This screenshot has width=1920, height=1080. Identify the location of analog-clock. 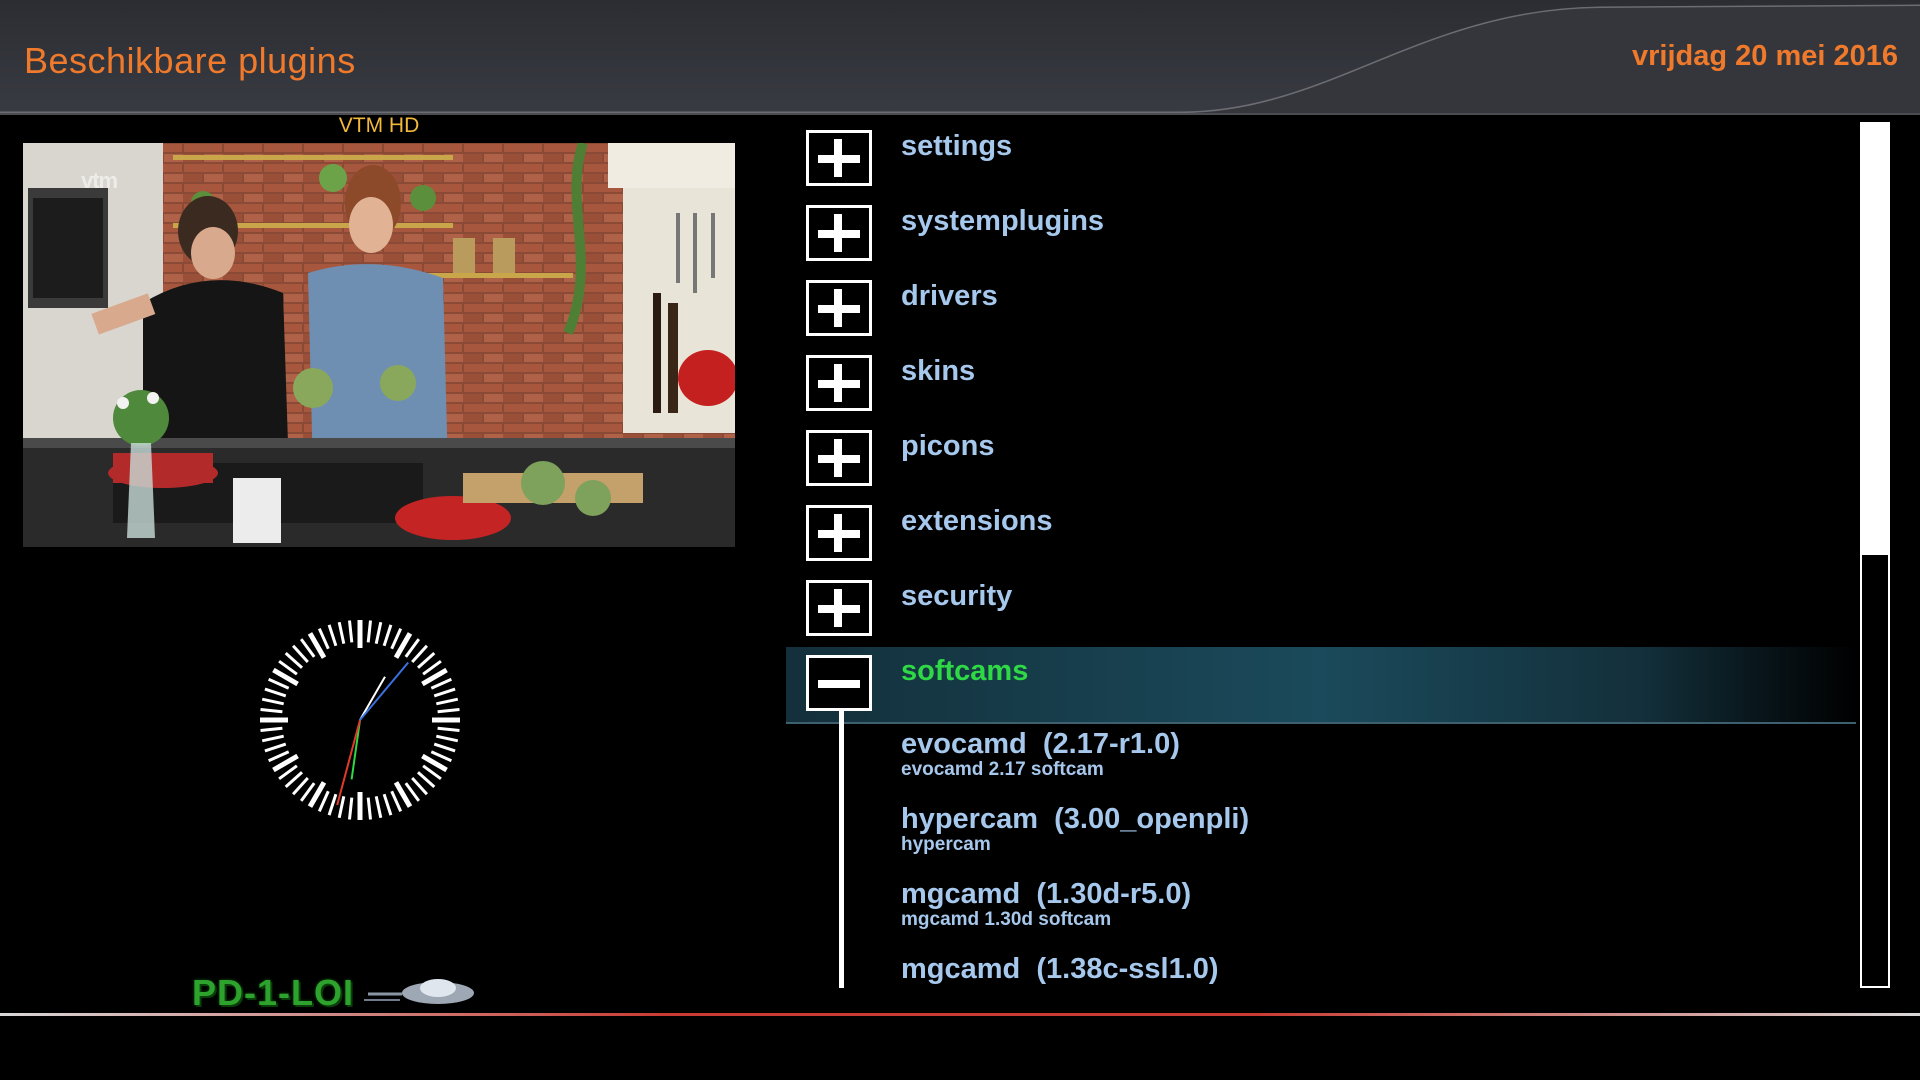
(360, 720).